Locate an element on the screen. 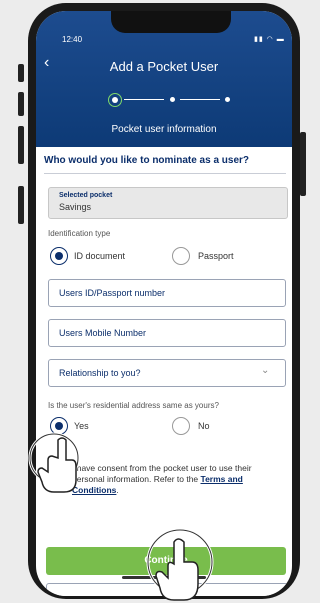 This screenshot has width=320, height=603. id-passport-placeholder: Users ID/Passport number is located at coordinates (112, 293).